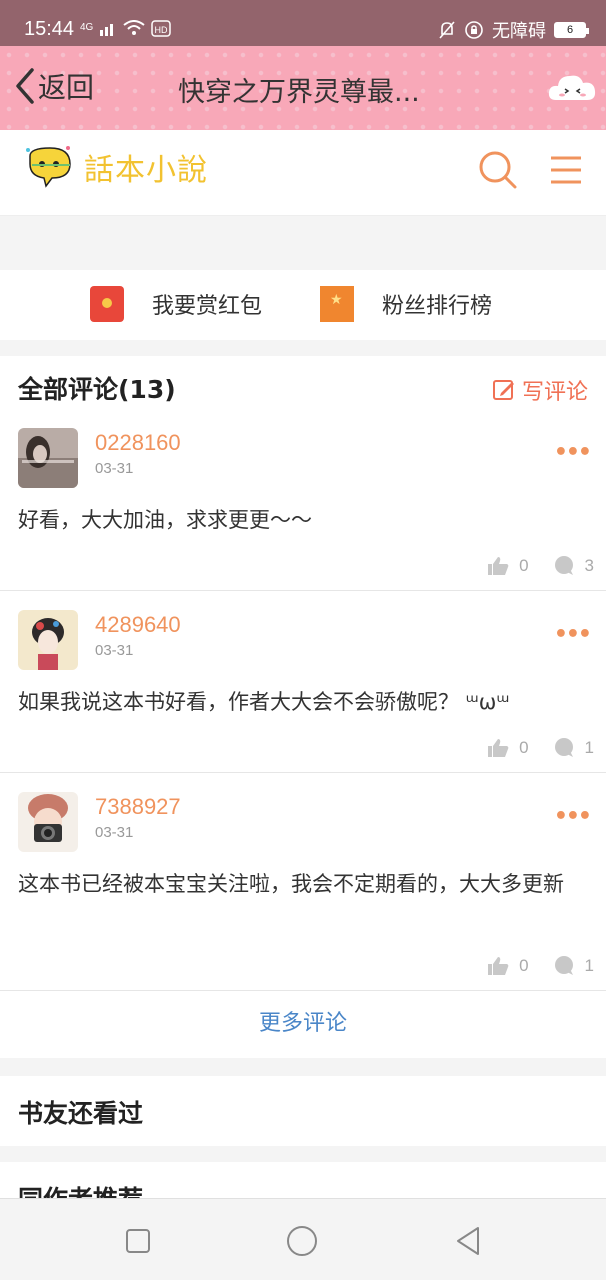  Describe the element at coordinates (540, 566) in the screenshot. I see `comment-stats: 0 3` at that location.